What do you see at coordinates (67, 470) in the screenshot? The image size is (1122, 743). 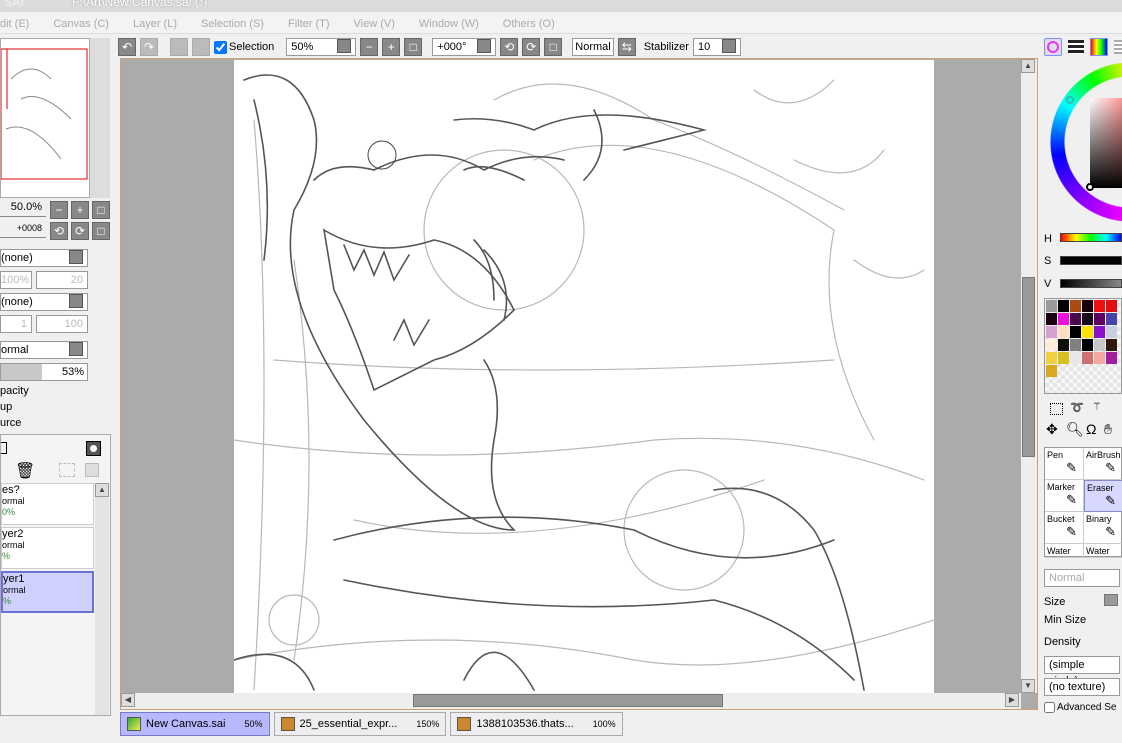 I see `merge-down-icon` at bounding box center [67, 470].